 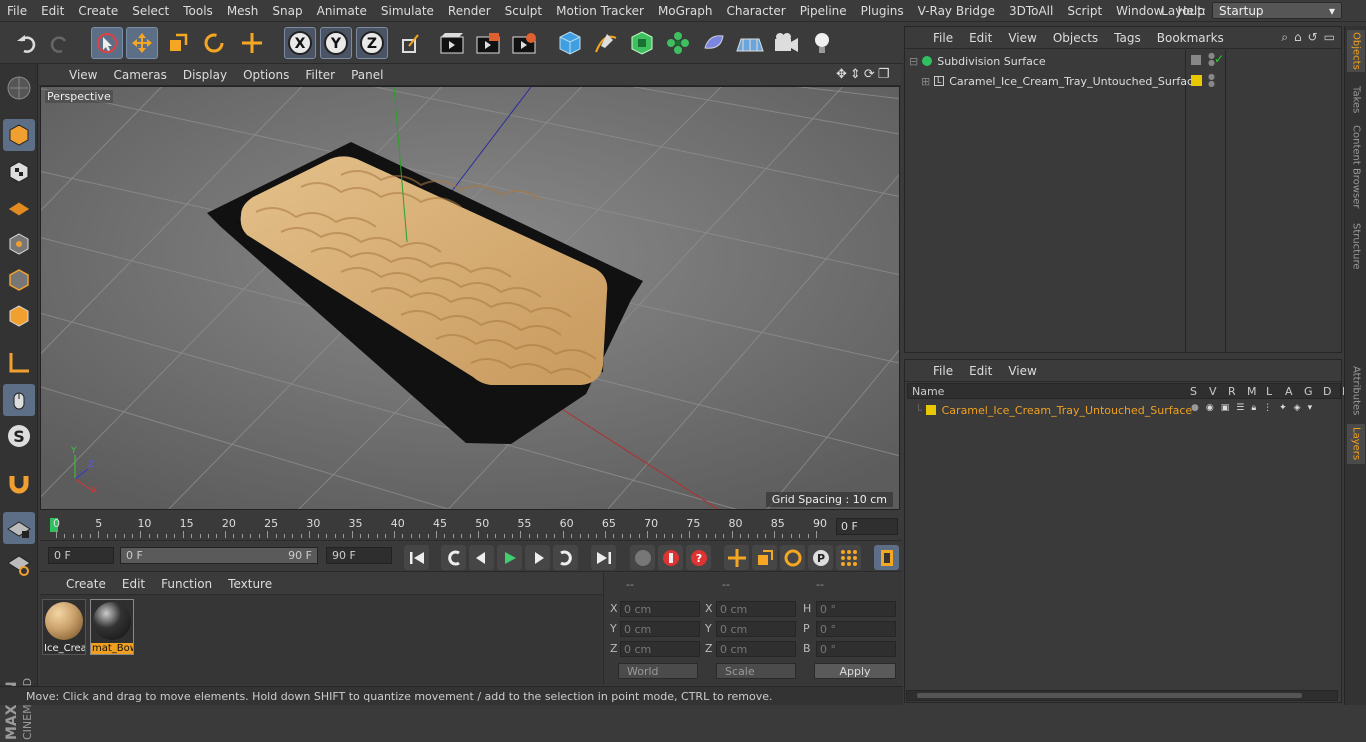 I want to click on view-eye-icon: ◉, so click(x=1210, y=408).